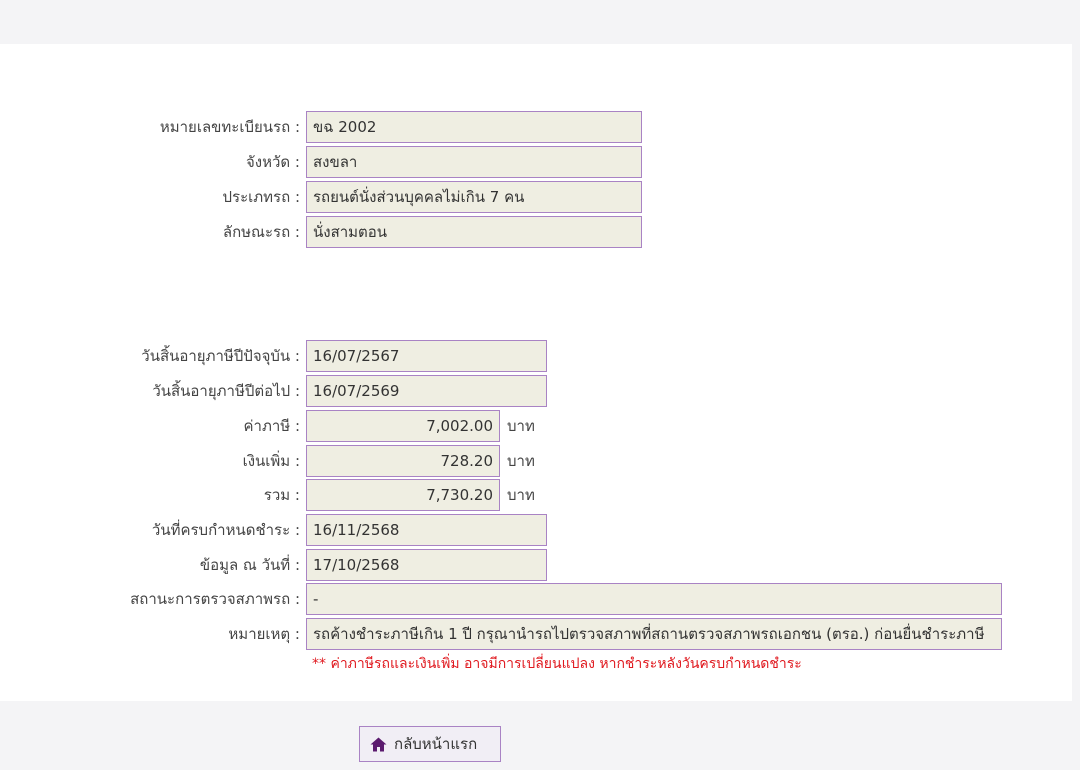 The image size is (1080, 770). What do you see at coordinates (403, 426) in the screenshot?
I see `tax-amount-field: 7,002.00` at bounding box center [403, 426].